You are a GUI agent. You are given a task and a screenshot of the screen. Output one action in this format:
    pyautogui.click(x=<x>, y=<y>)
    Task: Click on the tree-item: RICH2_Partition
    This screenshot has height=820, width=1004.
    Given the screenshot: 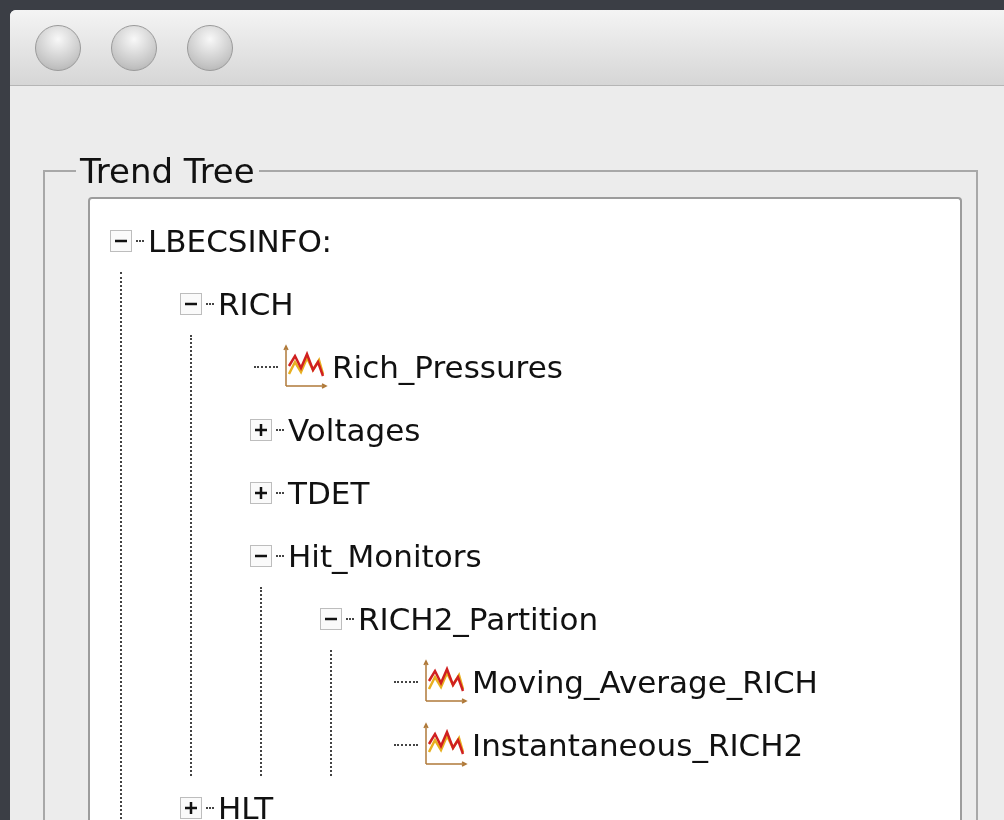 What is the action you would take?
    pyautogui.click(x=478, y=618)
    